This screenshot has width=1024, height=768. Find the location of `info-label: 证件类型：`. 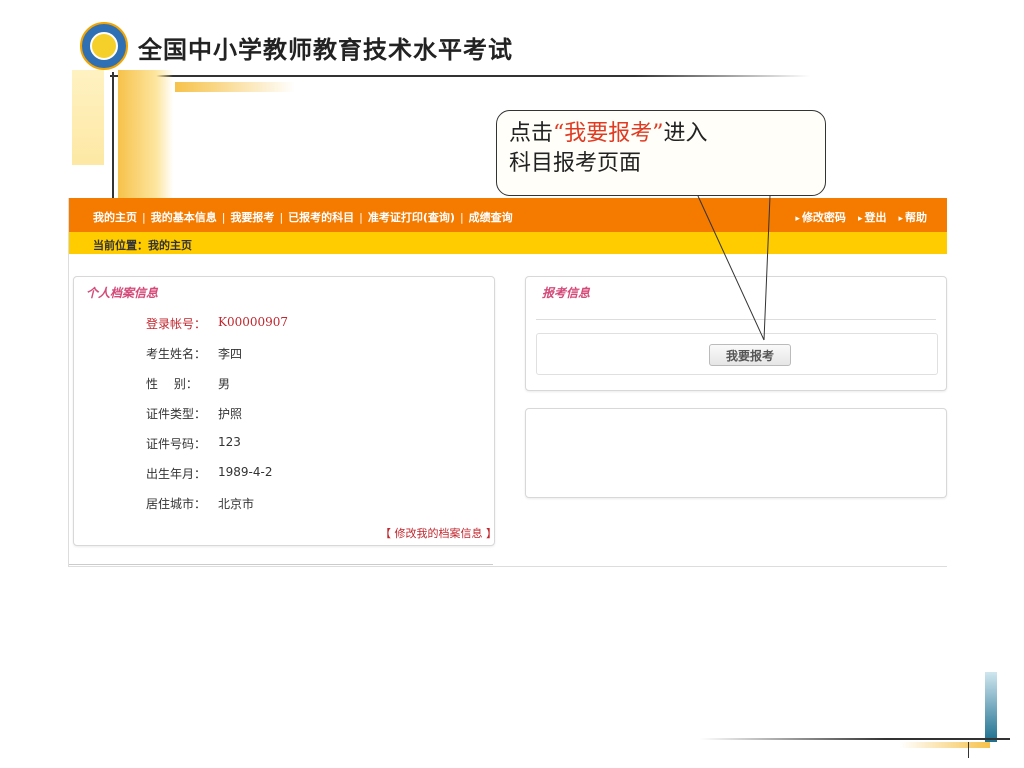

info-label: 证件类型： is located at coordinates (176, 414).